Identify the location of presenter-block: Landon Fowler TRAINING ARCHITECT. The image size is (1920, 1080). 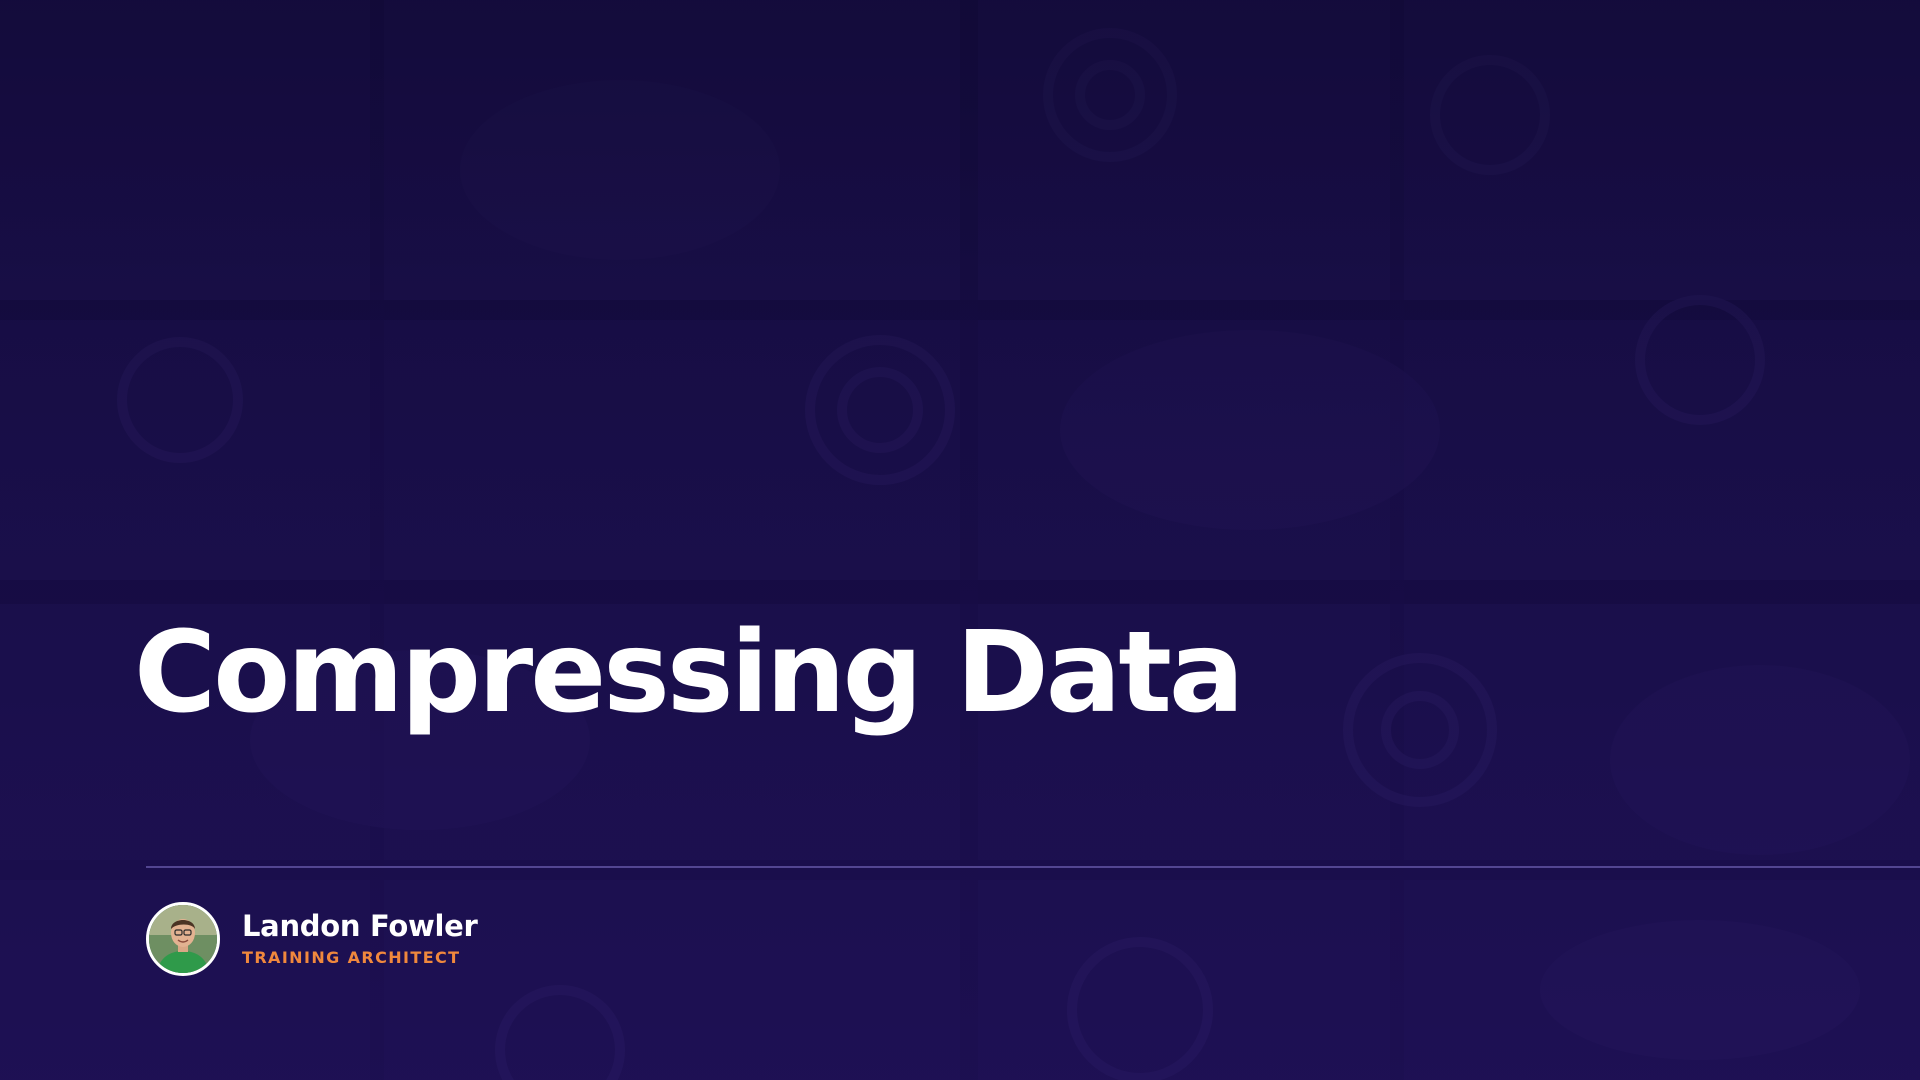
(312, 939).